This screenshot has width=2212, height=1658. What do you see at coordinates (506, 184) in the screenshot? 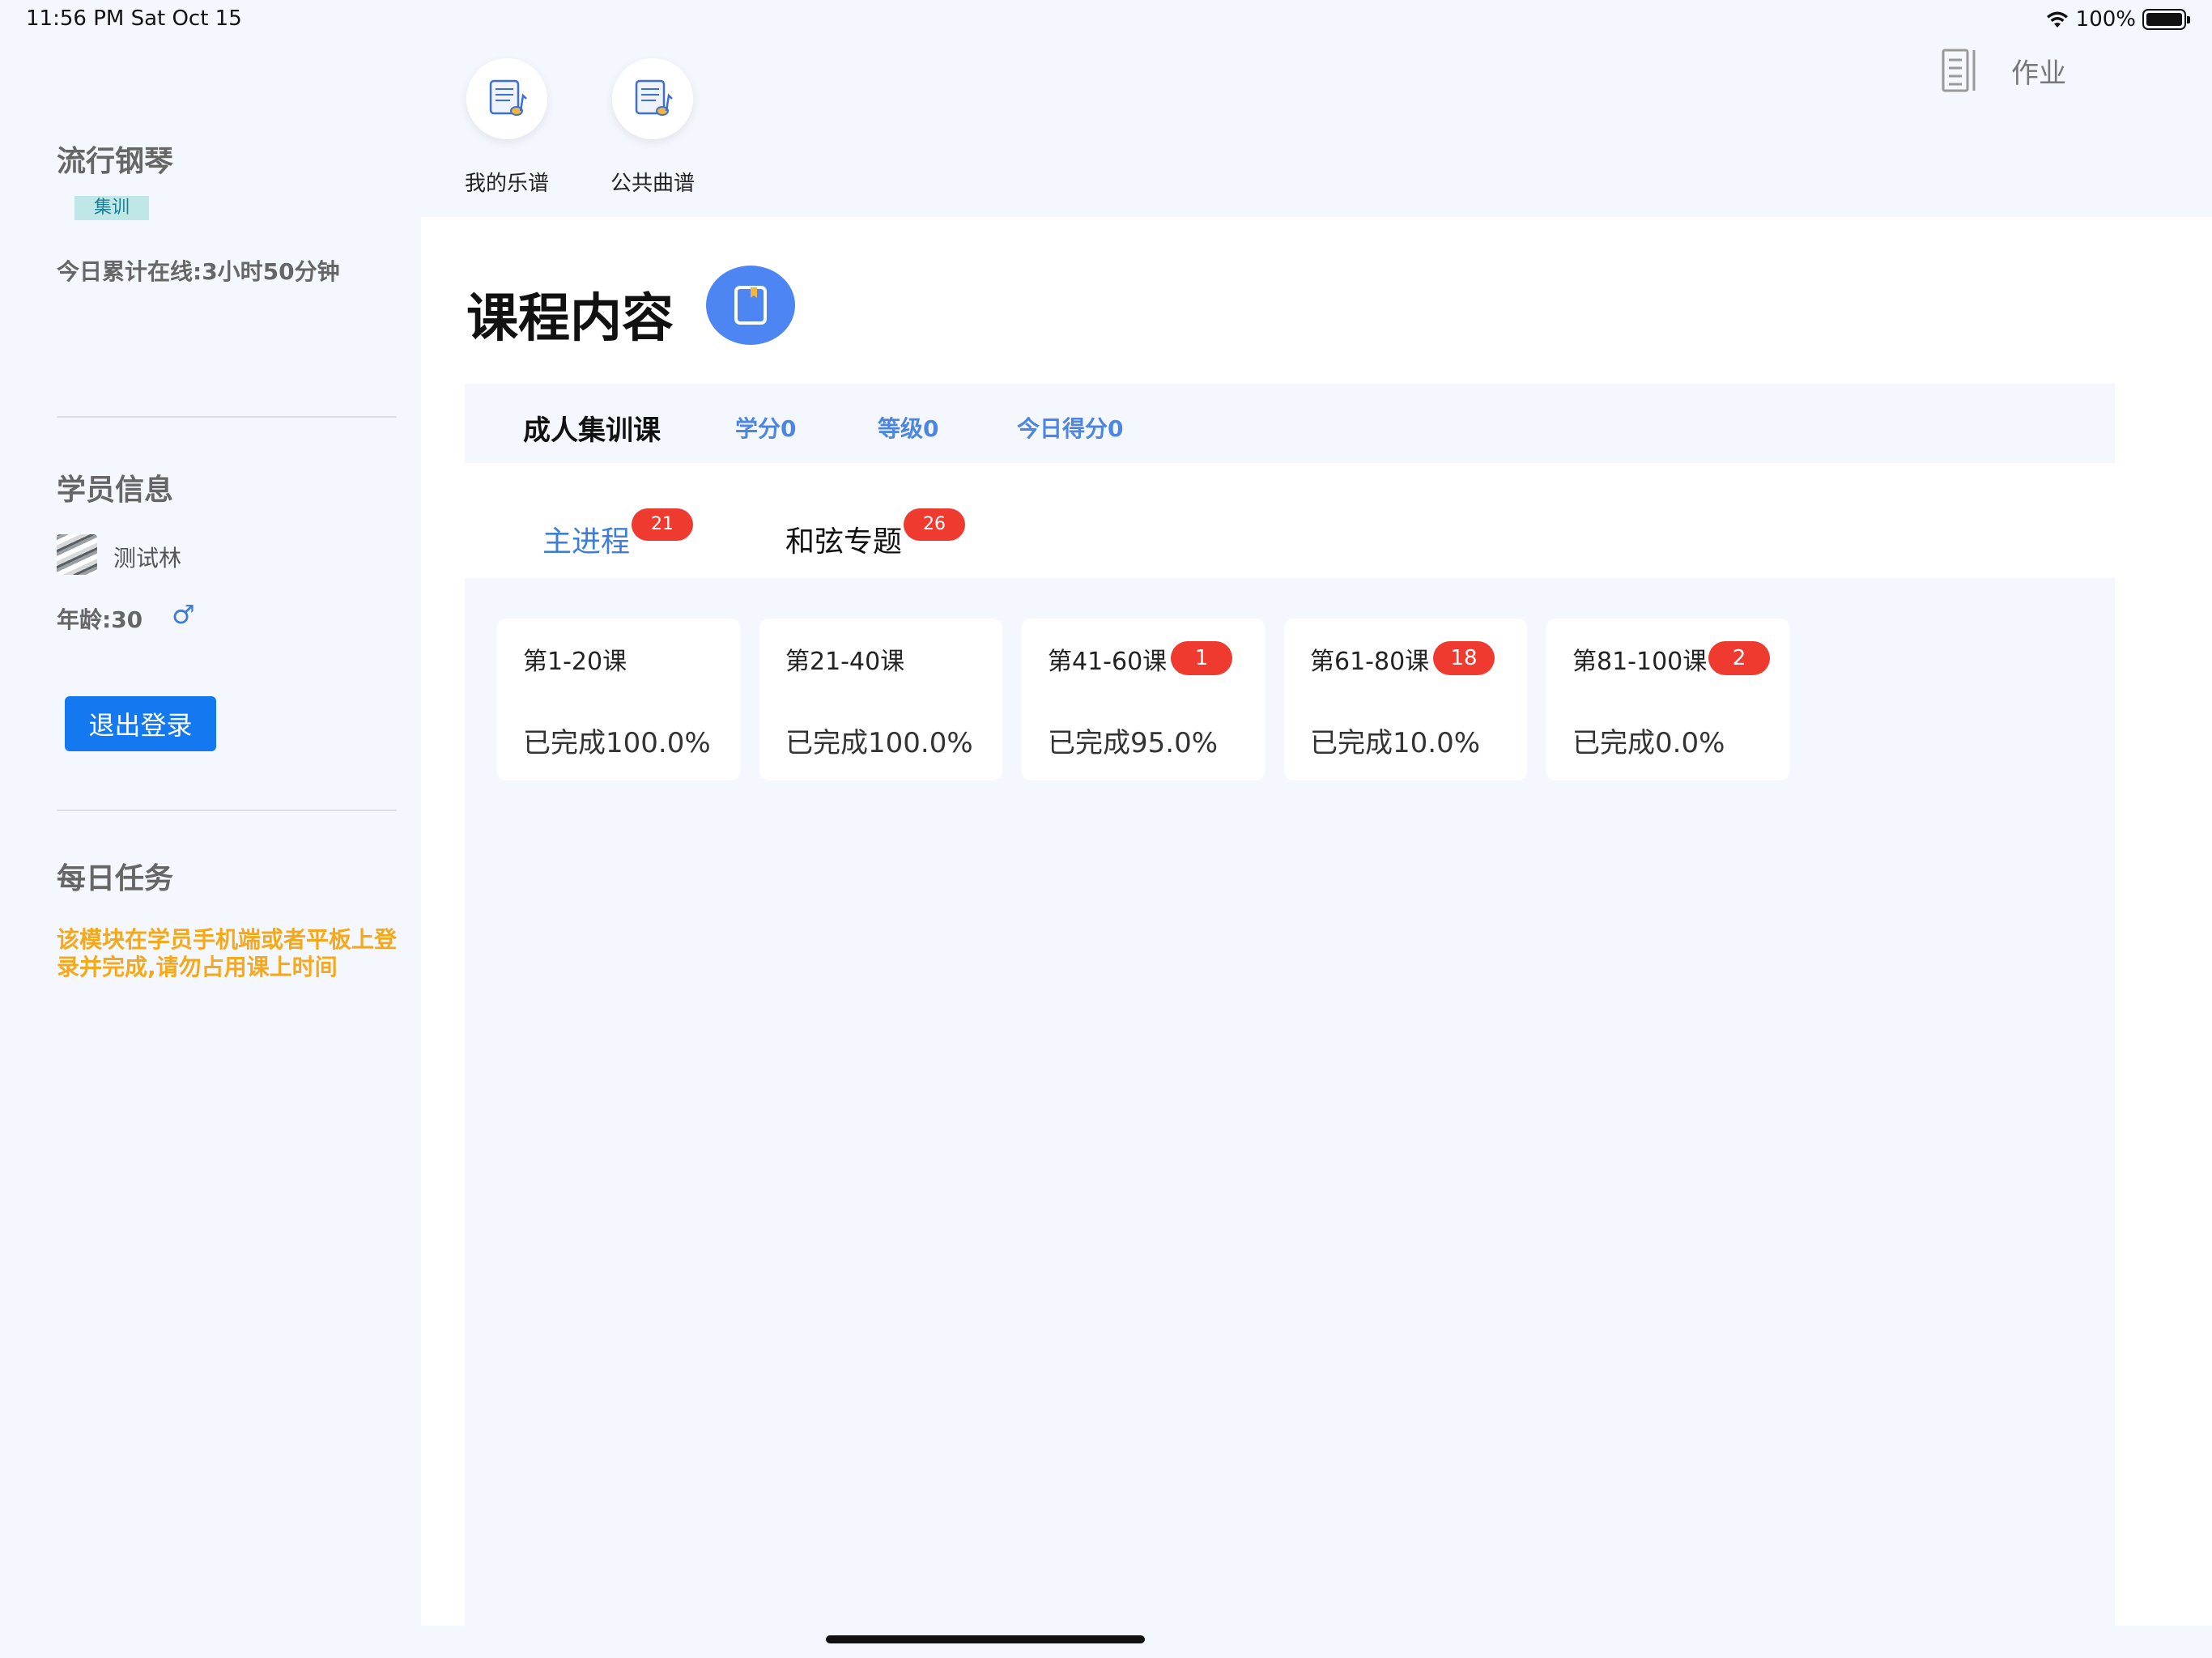
I see `my-scores-label: 我的乐谱` at bounding box center [506, 184].